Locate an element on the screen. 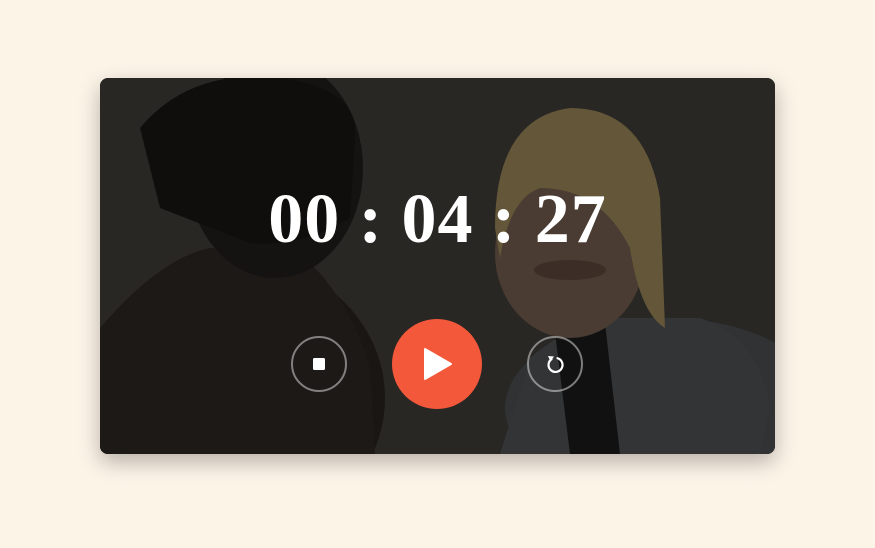 Image resolution: width=875 pixels, height=548 pixels. timer-controls is located at coordinates (437, 364).